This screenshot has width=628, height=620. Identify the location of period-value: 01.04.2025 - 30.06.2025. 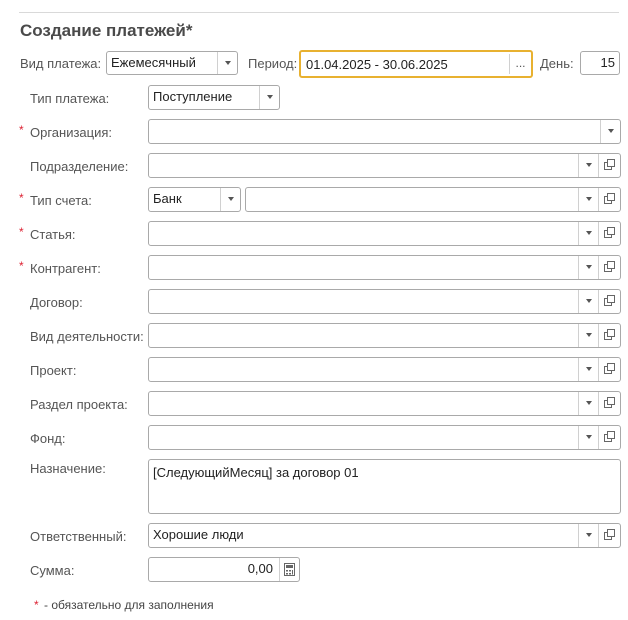
(377, 64).